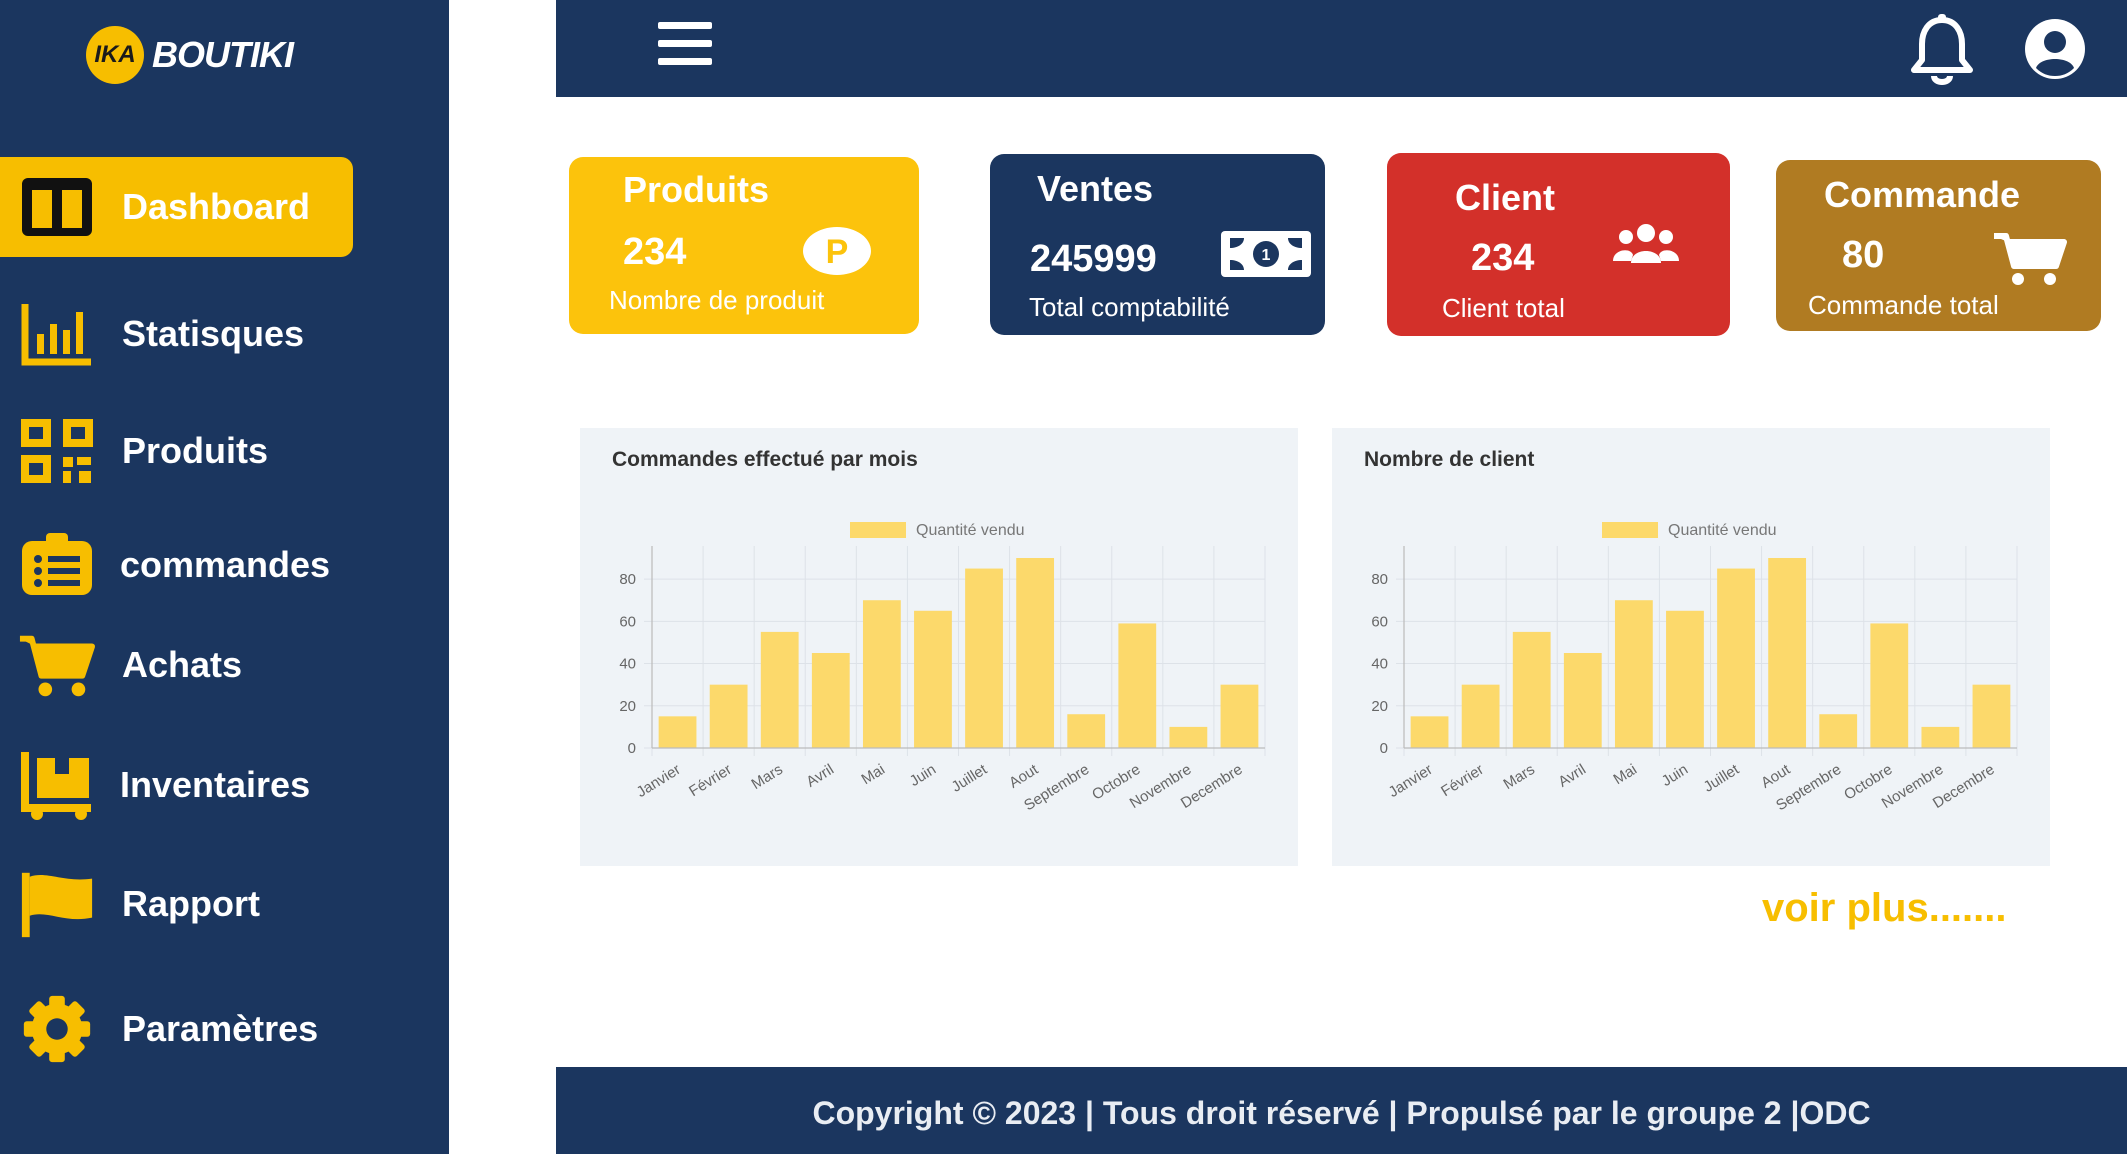 The height and width of the screenshot is (1154, 2127). Describe the element at coordinates (195, 450) in the screenshot. I see `sidebar-item-label: Produits` at that location.